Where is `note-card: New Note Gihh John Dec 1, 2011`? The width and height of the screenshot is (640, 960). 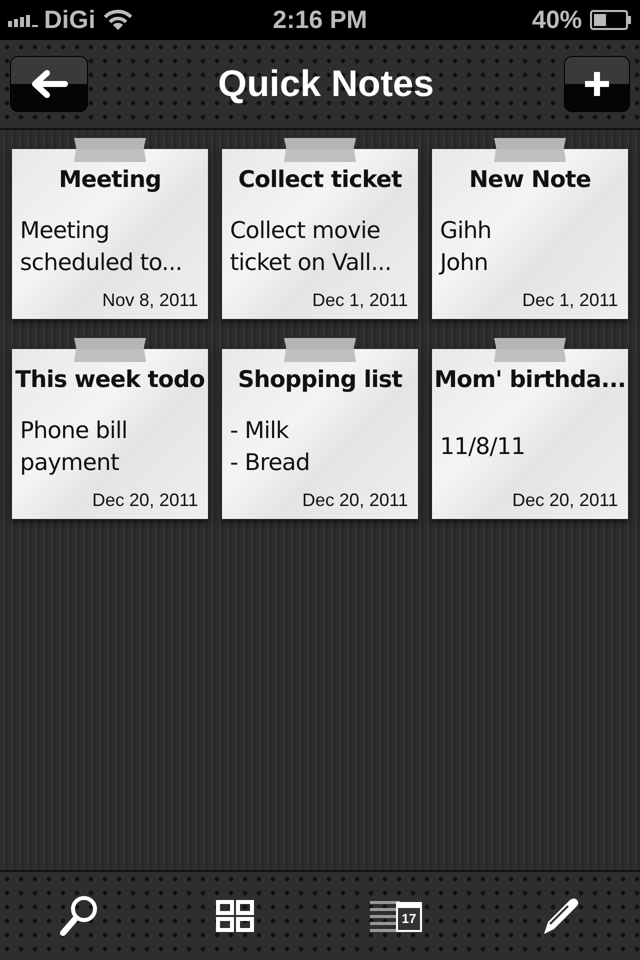
note-card: New Note Gihh John Dec 1, 2011 is located at coordinates (530, 234).